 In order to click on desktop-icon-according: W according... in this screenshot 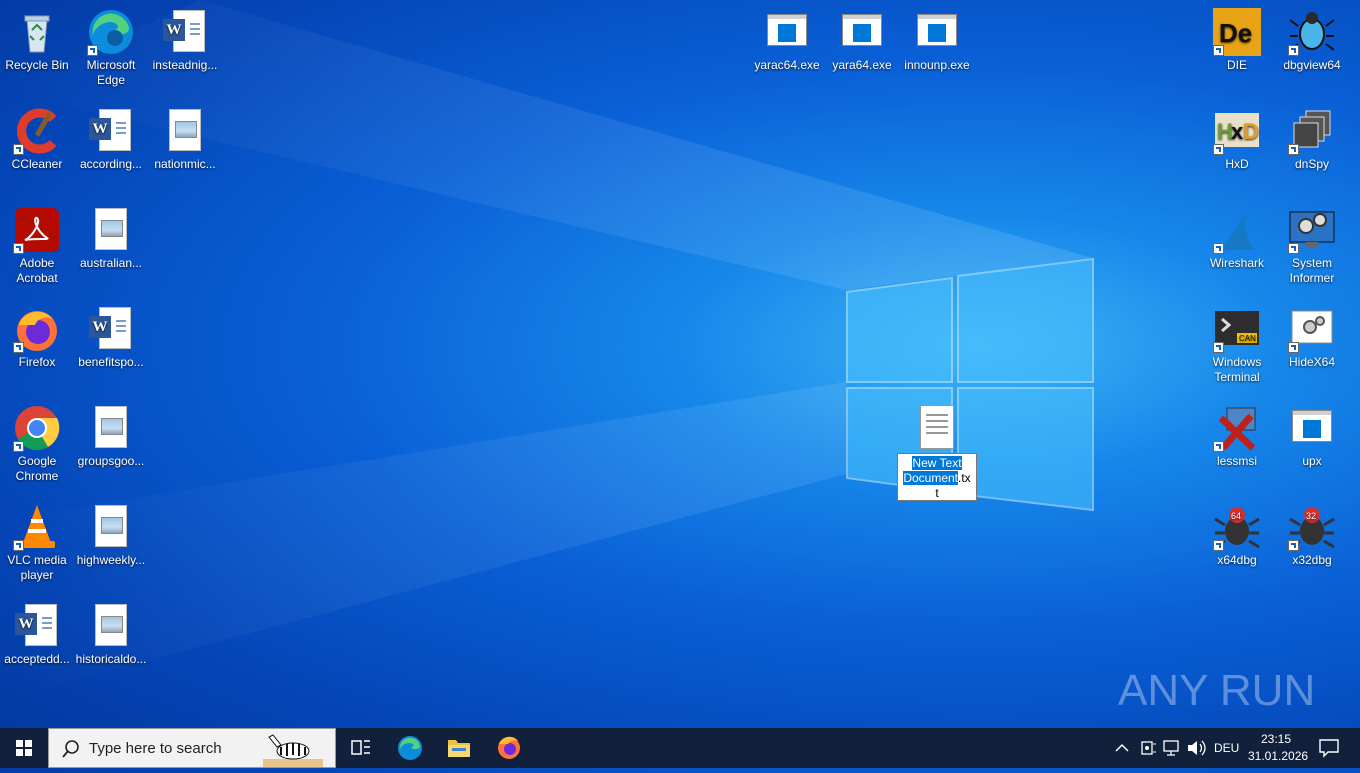, I will do `click(111, 139)`.